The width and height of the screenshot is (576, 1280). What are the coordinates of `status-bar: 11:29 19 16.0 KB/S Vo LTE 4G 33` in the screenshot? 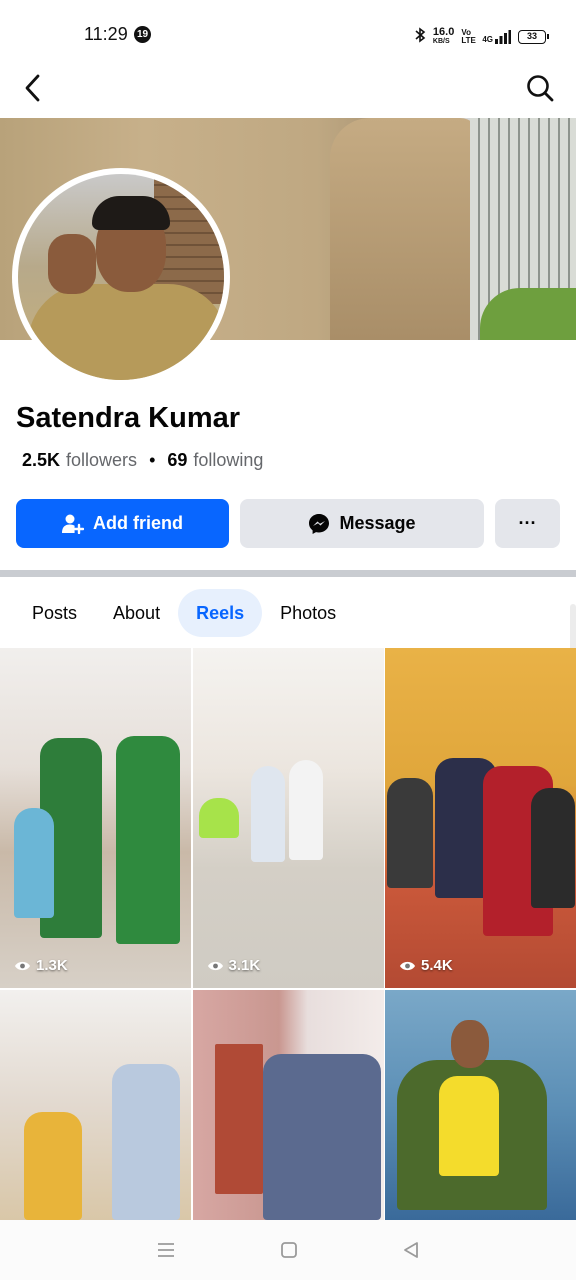 It's located at (288, 35).